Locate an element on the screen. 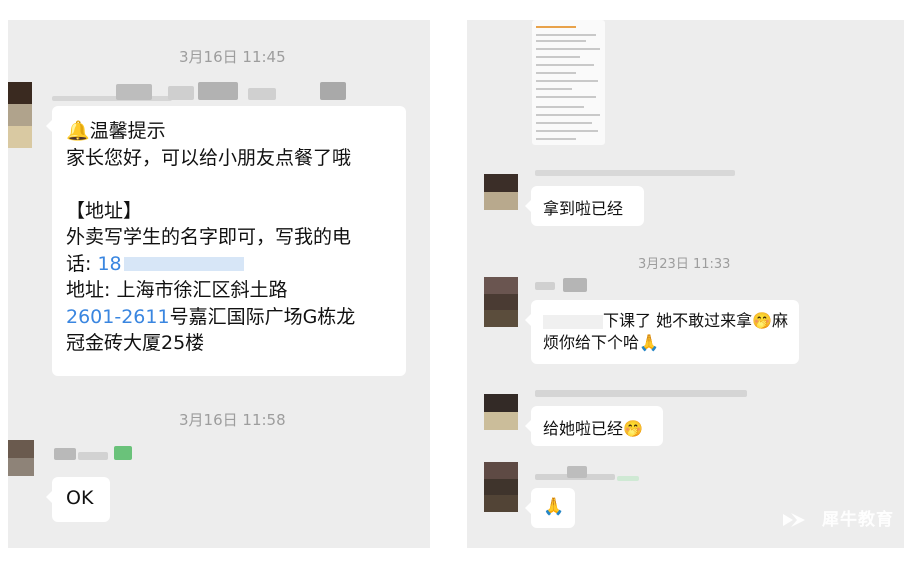  message-text: OK is located at coordinates (80, 498).